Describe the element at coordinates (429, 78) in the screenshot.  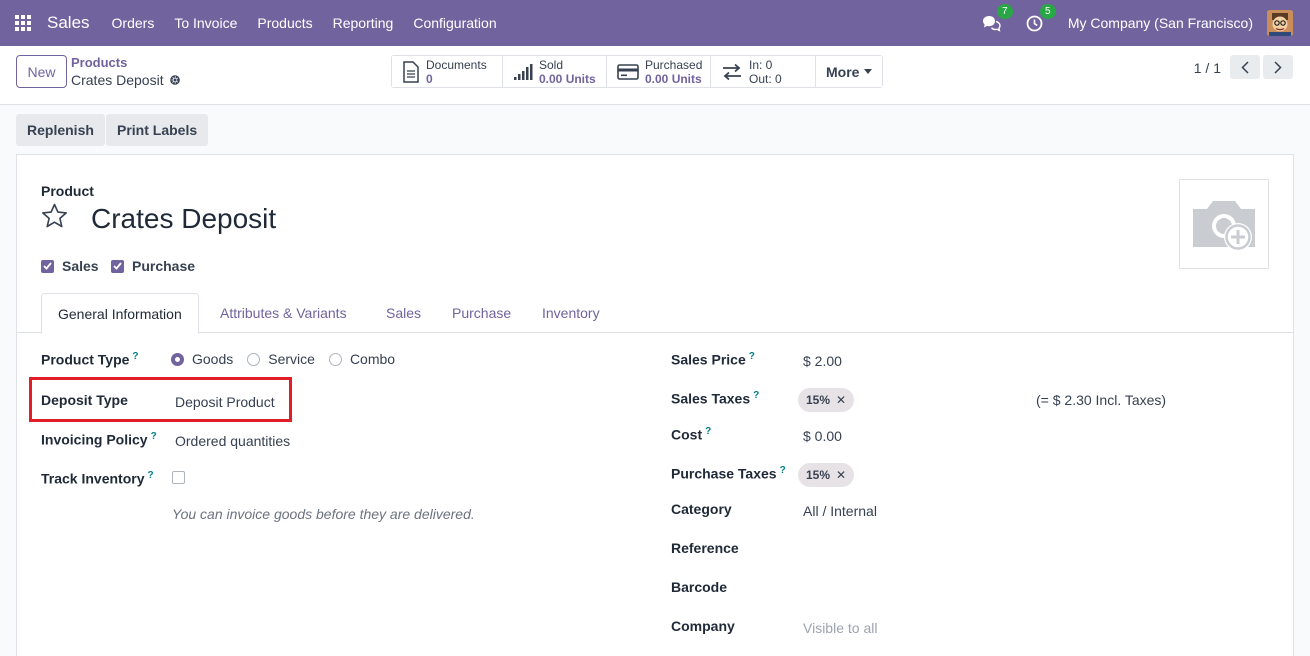
I see `documents-value: 0` at that location.